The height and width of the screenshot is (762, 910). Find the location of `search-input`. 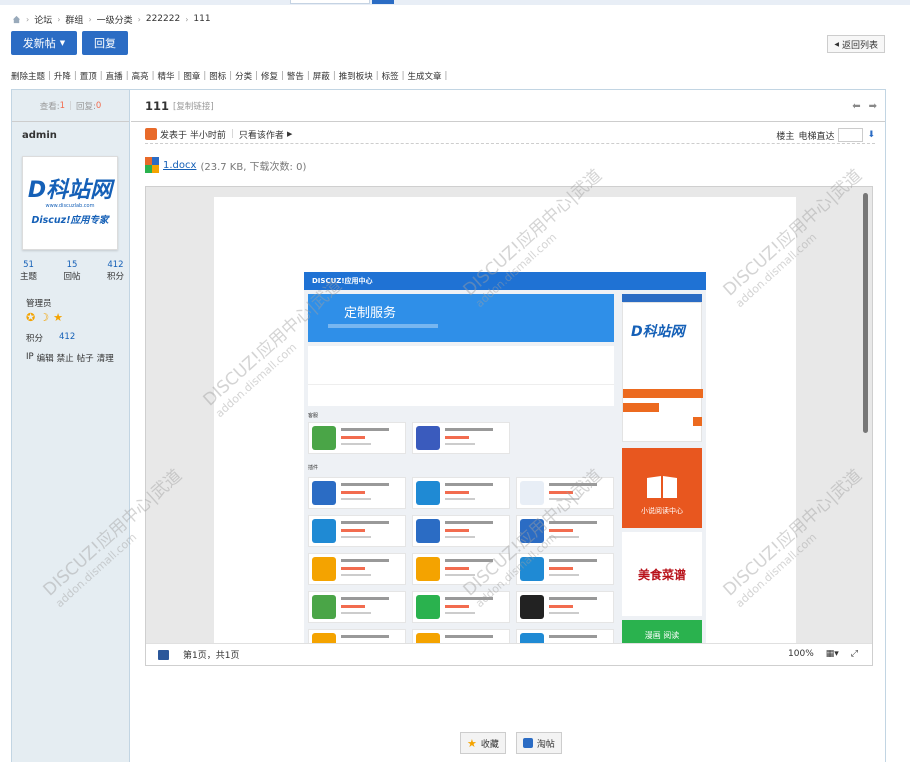

search-input is located at coordinates (330, 2).